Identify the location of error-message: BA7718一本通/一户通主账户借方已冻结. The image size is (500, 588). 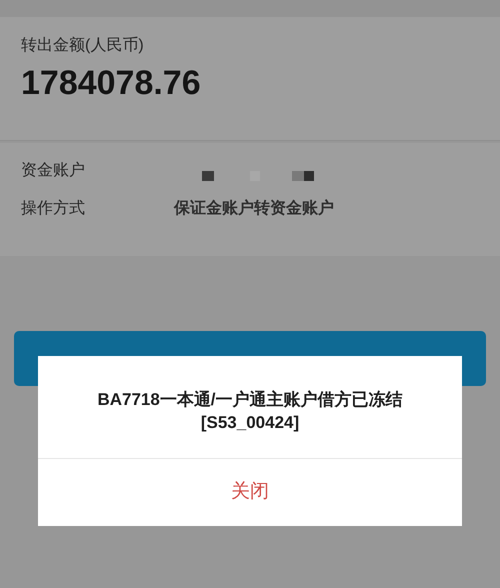
(250, 400).